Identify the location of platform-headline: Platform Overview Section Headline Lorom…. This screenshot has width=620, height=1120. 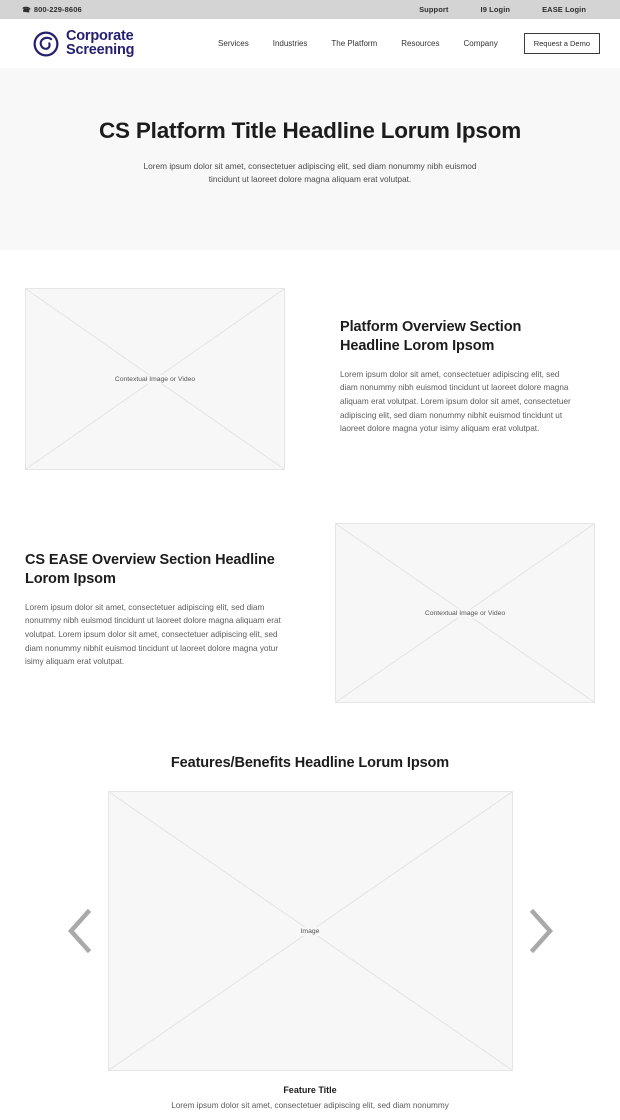
(431, 336).